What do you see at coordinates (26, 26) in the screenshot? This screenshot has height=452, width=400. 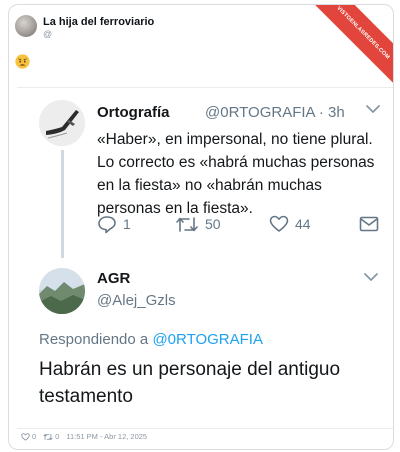 I see `author-avatar` at bounding box center [26, 26].